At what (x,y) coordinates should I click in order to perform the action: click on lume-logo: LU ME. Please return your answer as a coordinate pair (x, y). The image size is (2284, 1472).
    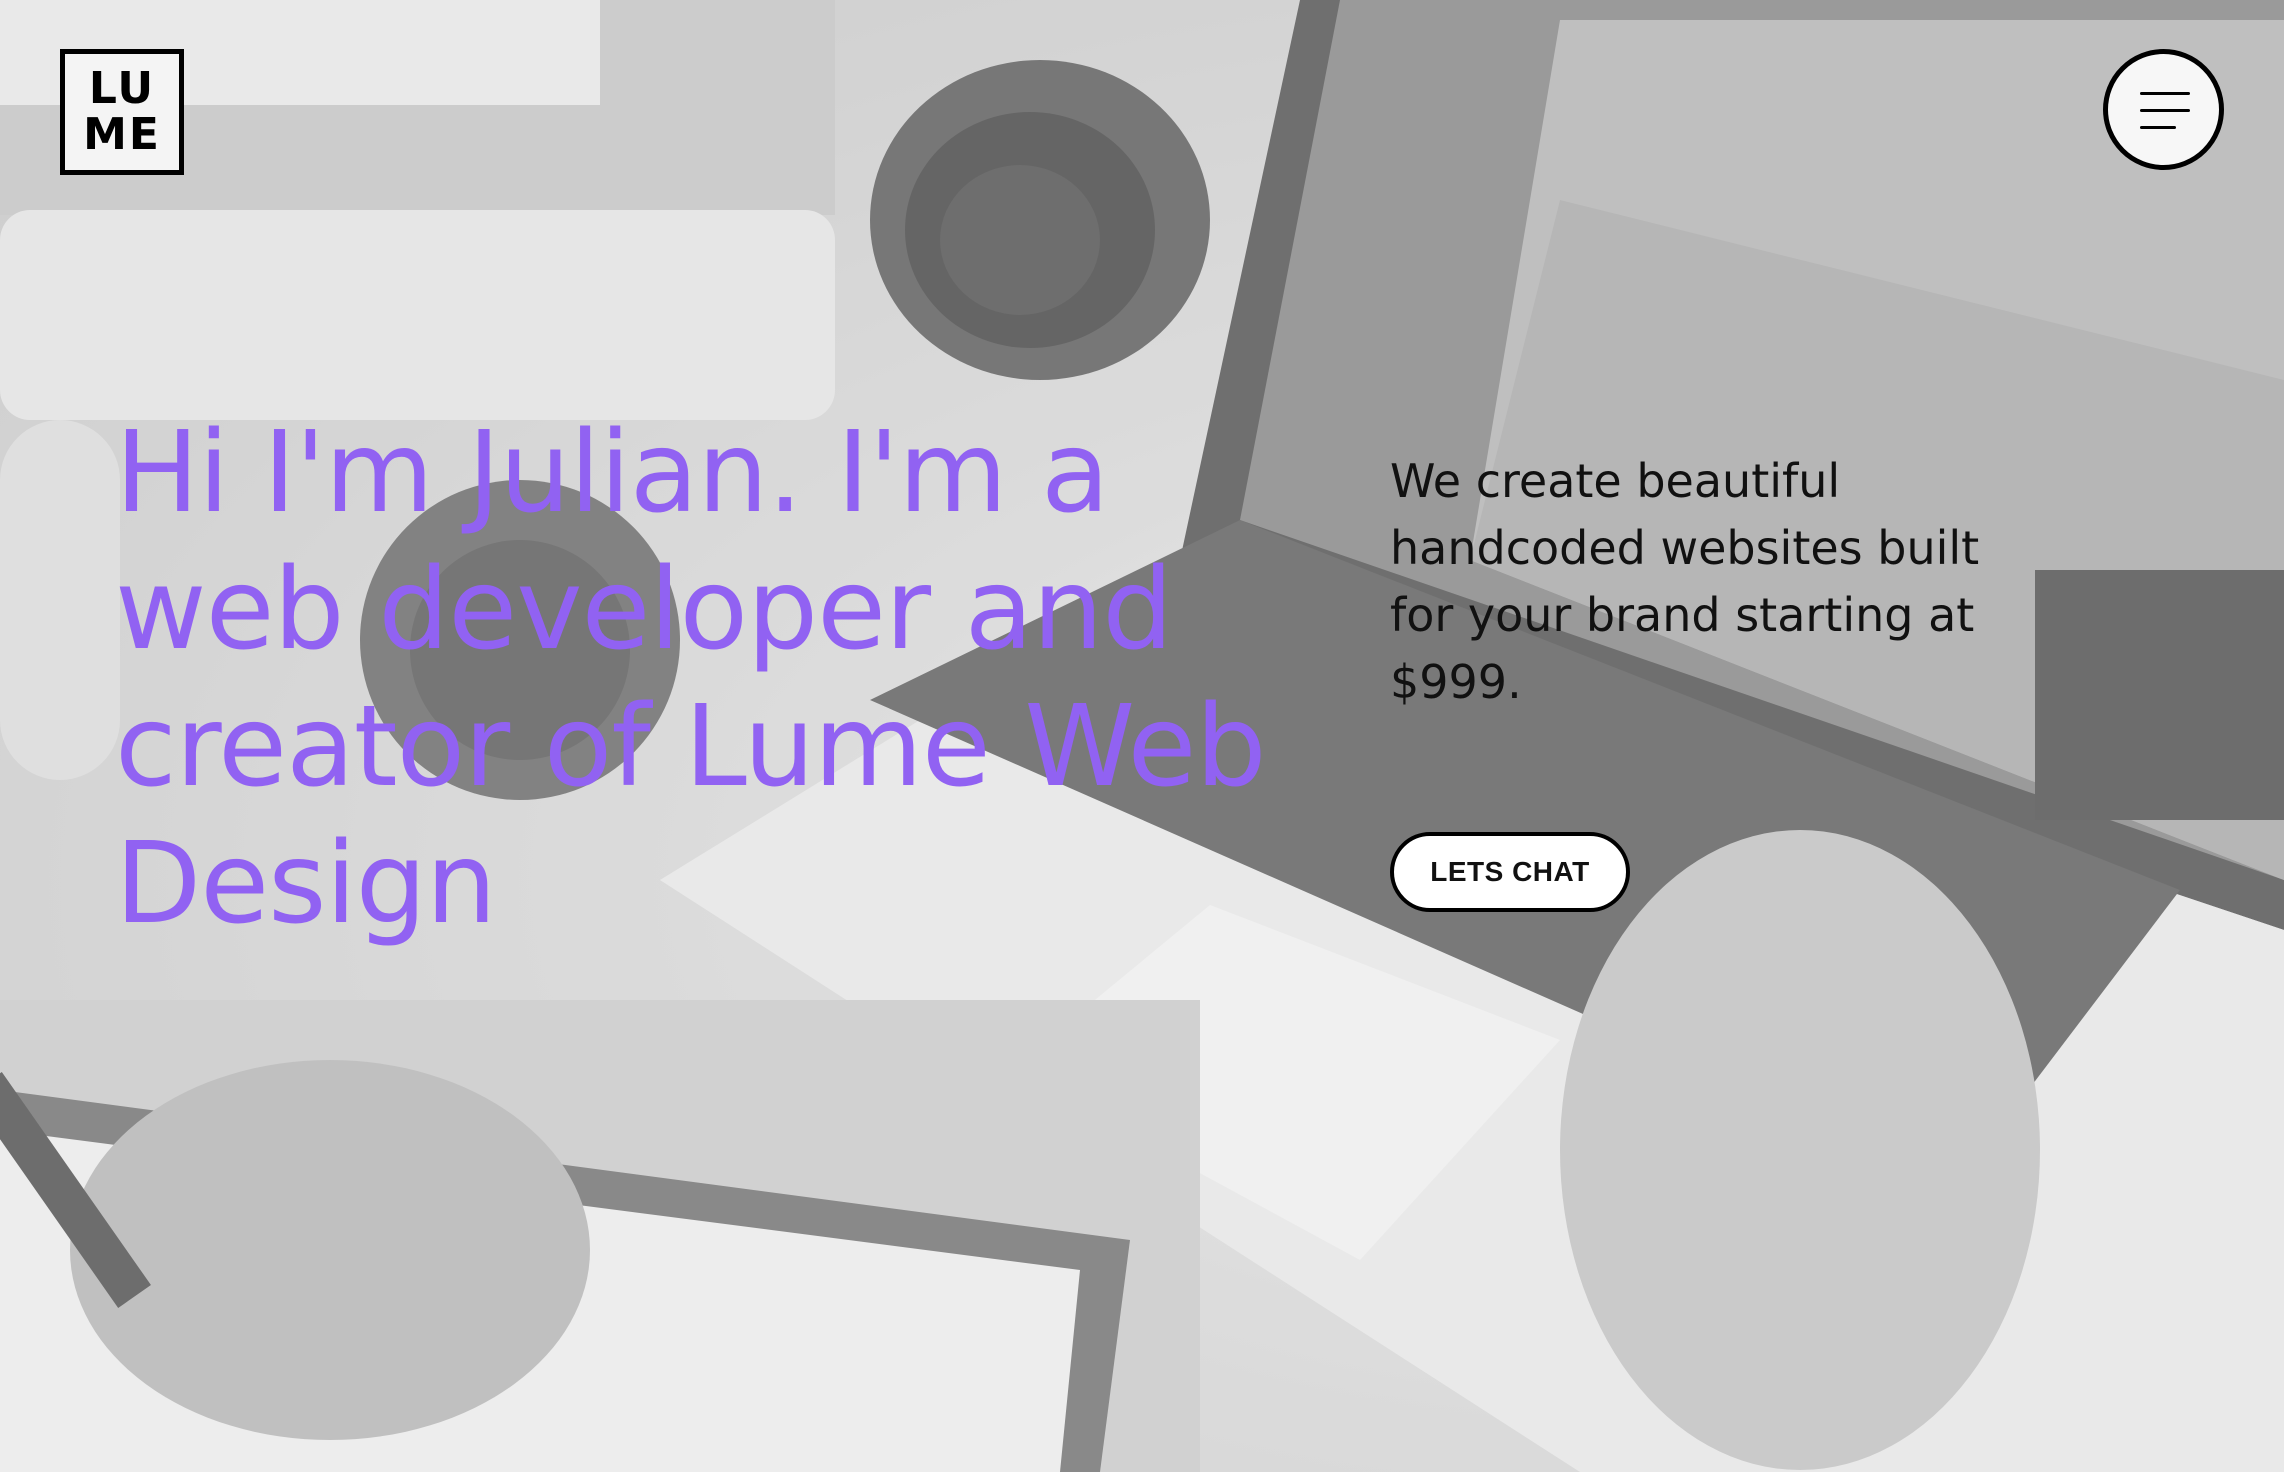
    Looking at the image, I should click on (122, 112).